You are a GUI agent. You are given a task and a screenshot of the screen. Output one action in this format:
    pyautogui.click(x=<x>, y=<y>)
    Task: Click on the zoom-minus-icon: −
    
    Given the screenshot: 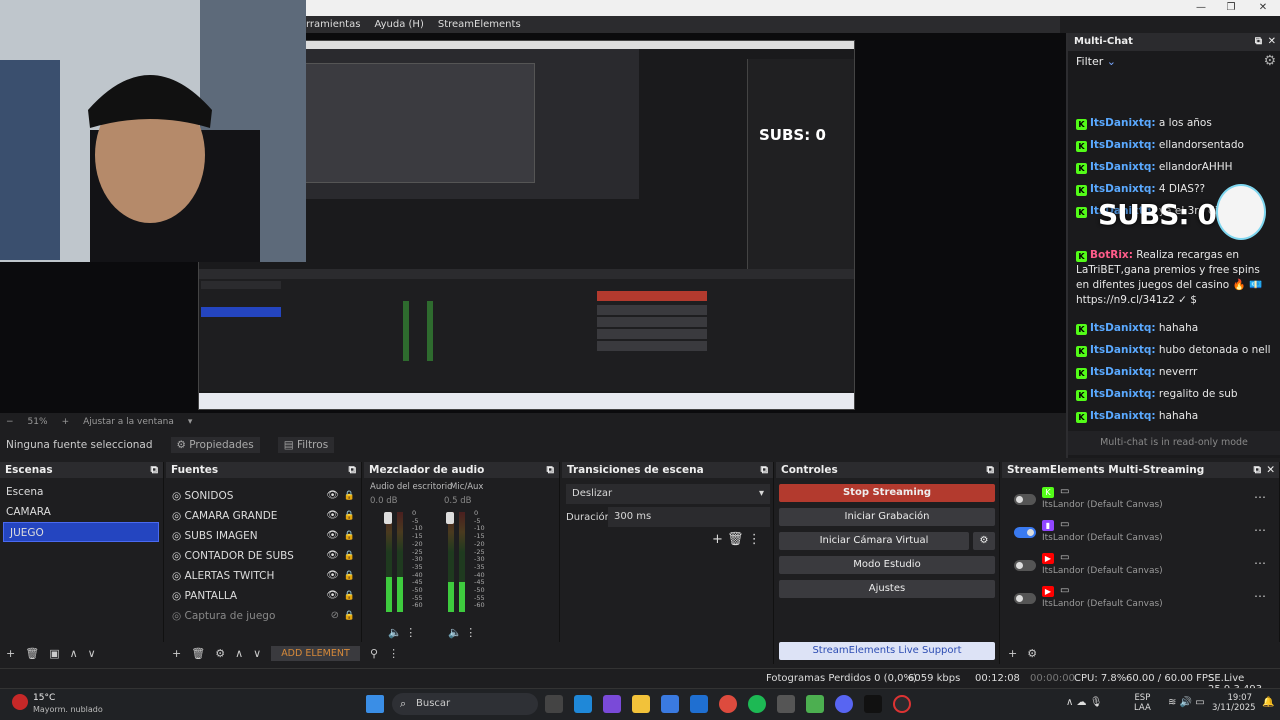 What is the action you would take?
    pyautogui.click(x=10, y=422)
    